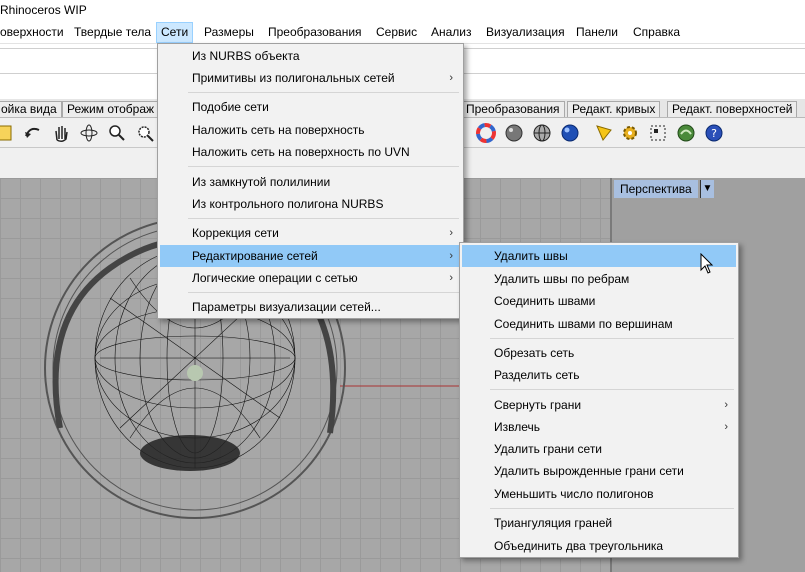 This screenshot has width=805, height=572. What do you see at coordinates (599, 427) in the screenshot?
I see `menu-item-extract: Извлечь ›` at bounding box center [599, 427].